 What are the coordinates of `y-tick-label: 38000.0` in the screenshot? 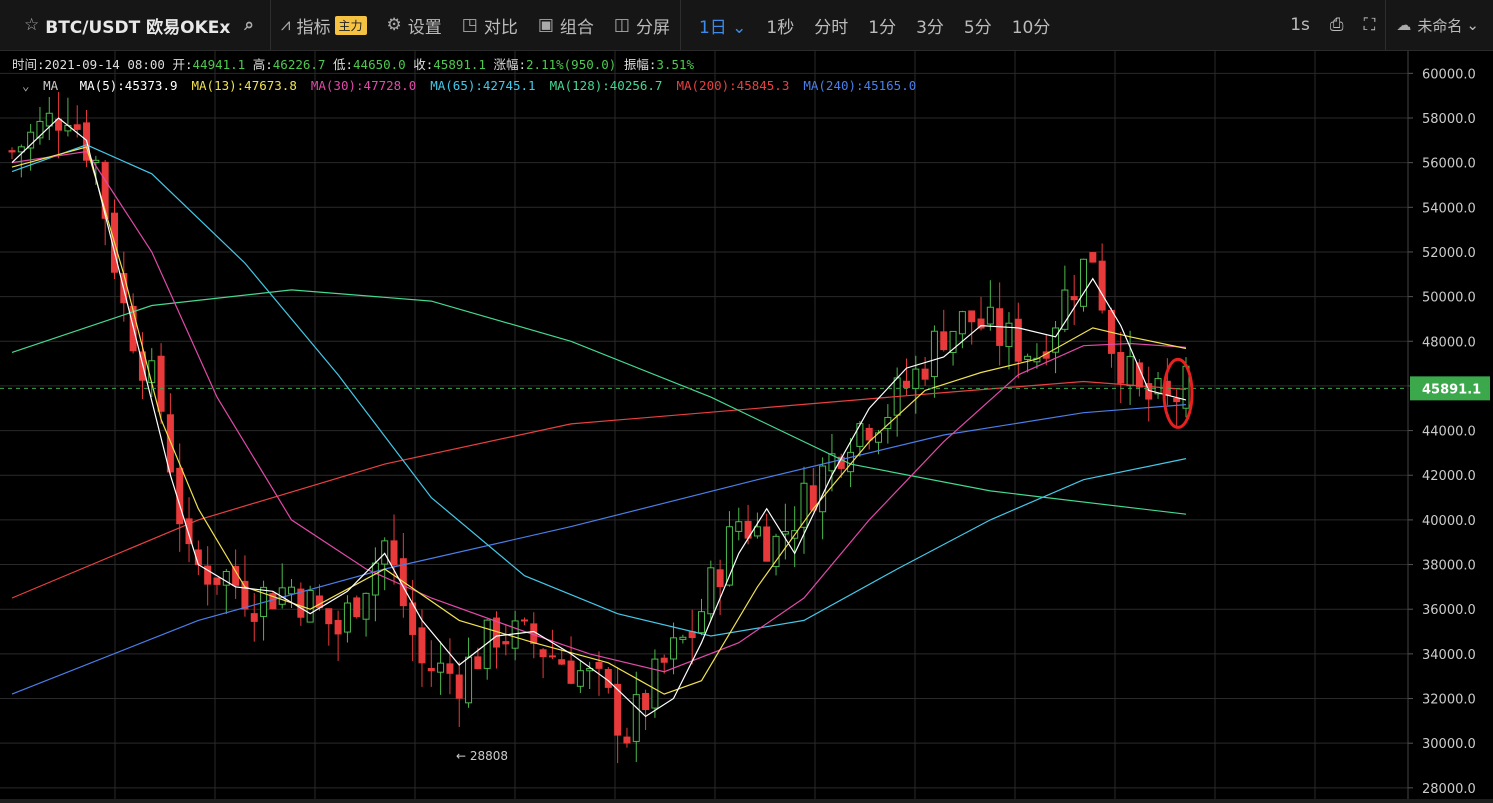 It's located at (1449, 566).